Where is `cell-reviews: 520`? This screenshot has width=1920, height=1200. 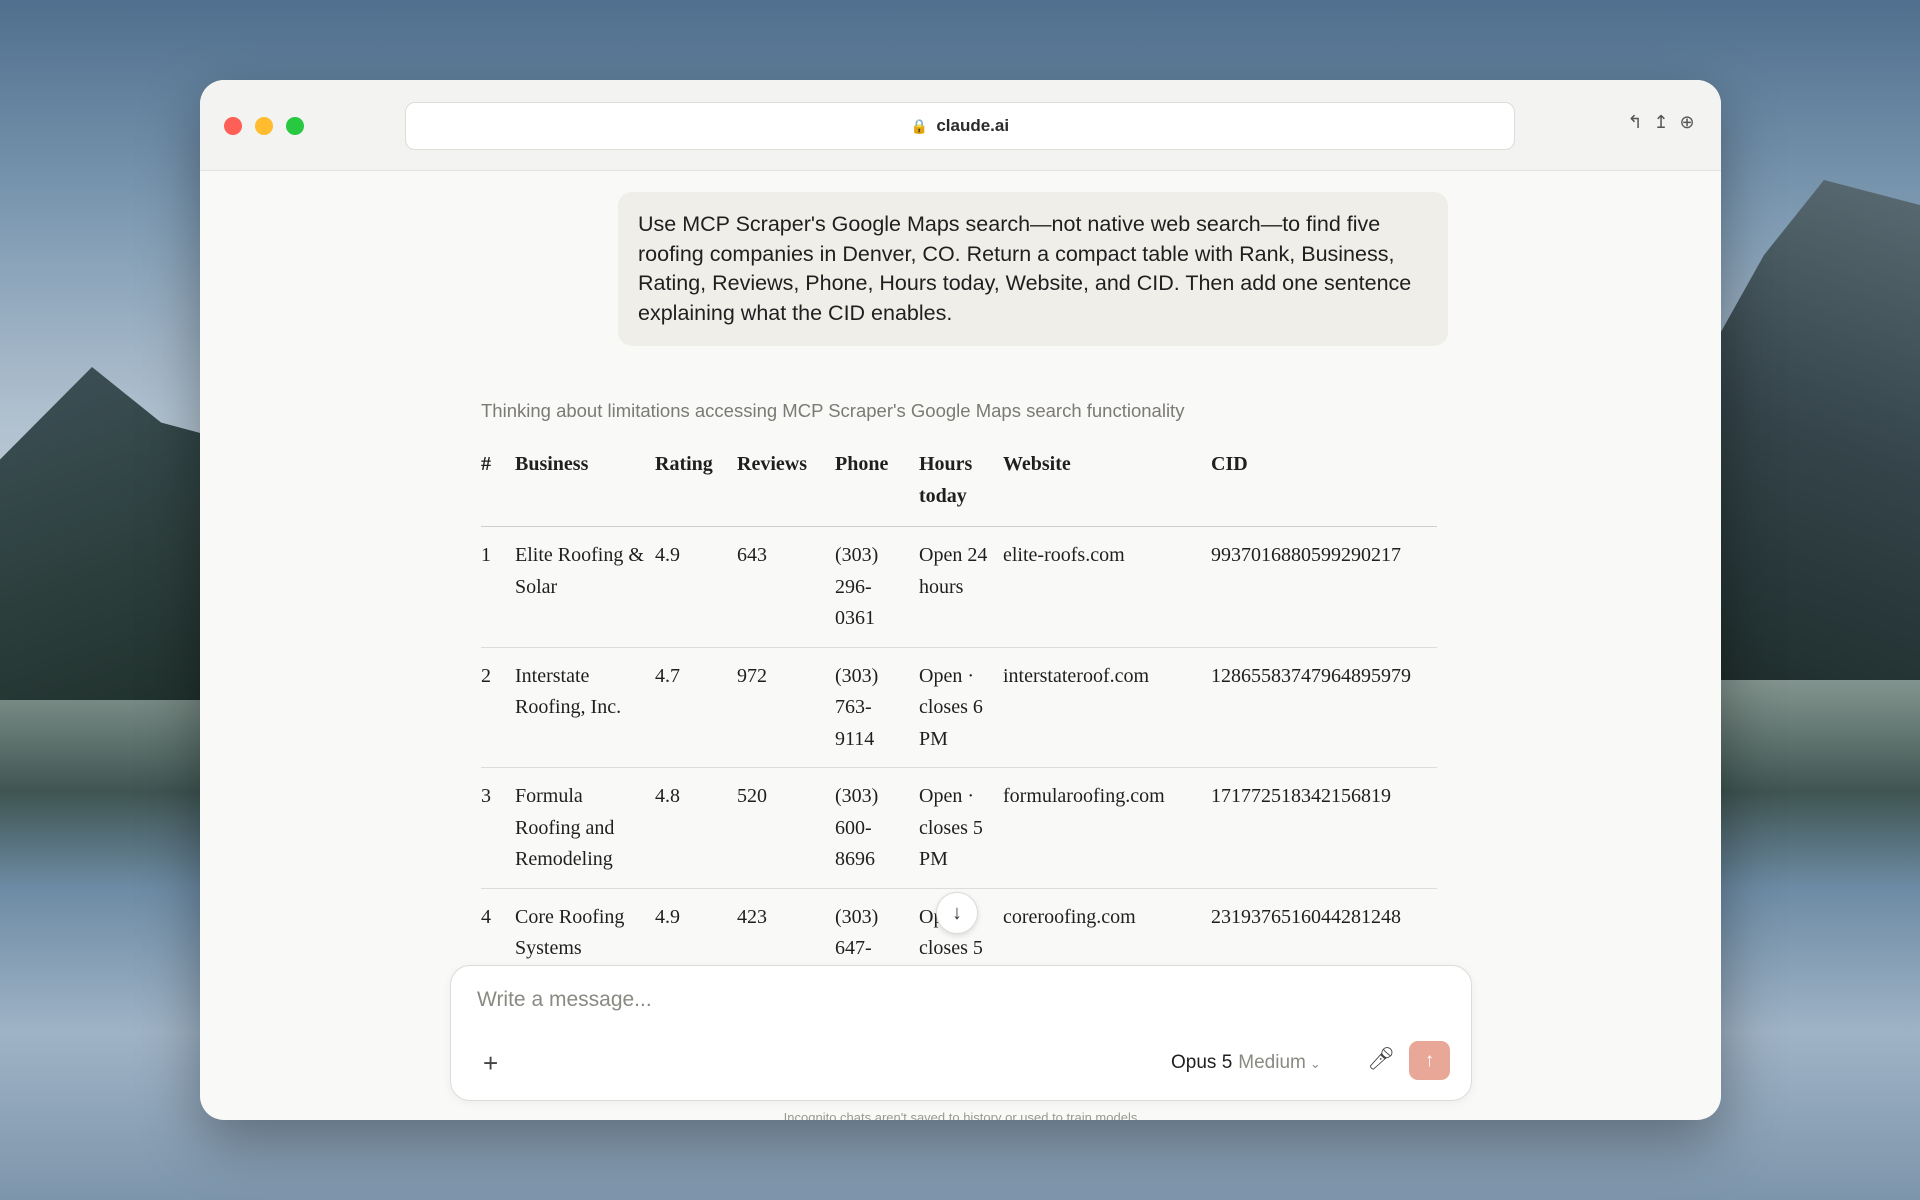
cell-reviews: 520 is located at coordinates (786, 828).